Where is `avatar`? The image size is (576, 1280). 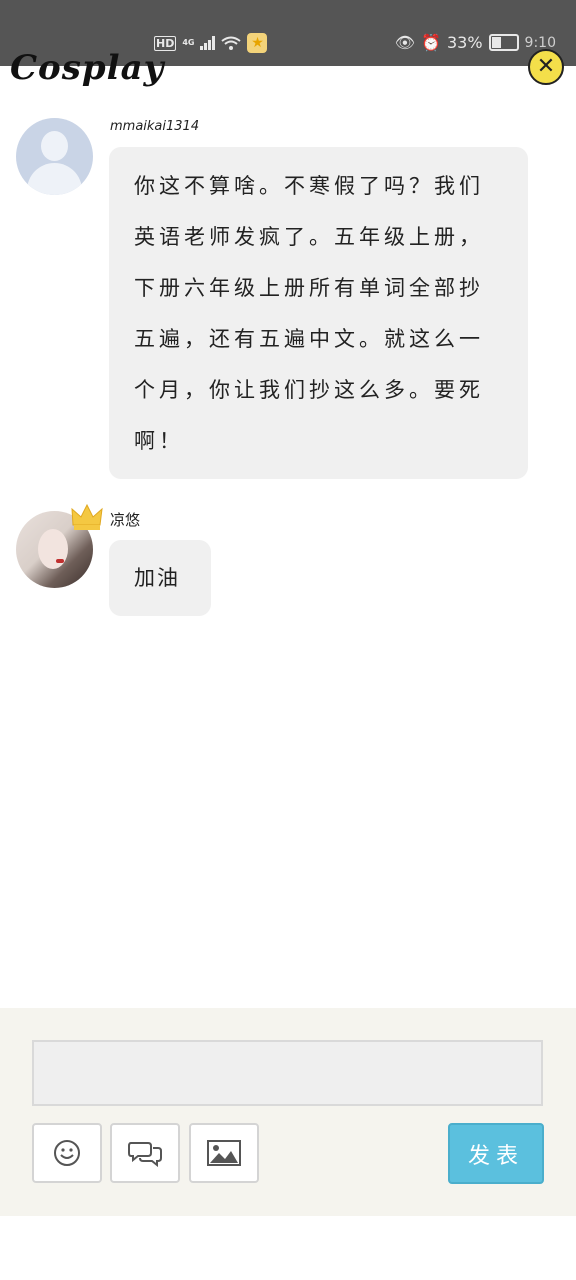 avatar is located at coordinates (54, 156).